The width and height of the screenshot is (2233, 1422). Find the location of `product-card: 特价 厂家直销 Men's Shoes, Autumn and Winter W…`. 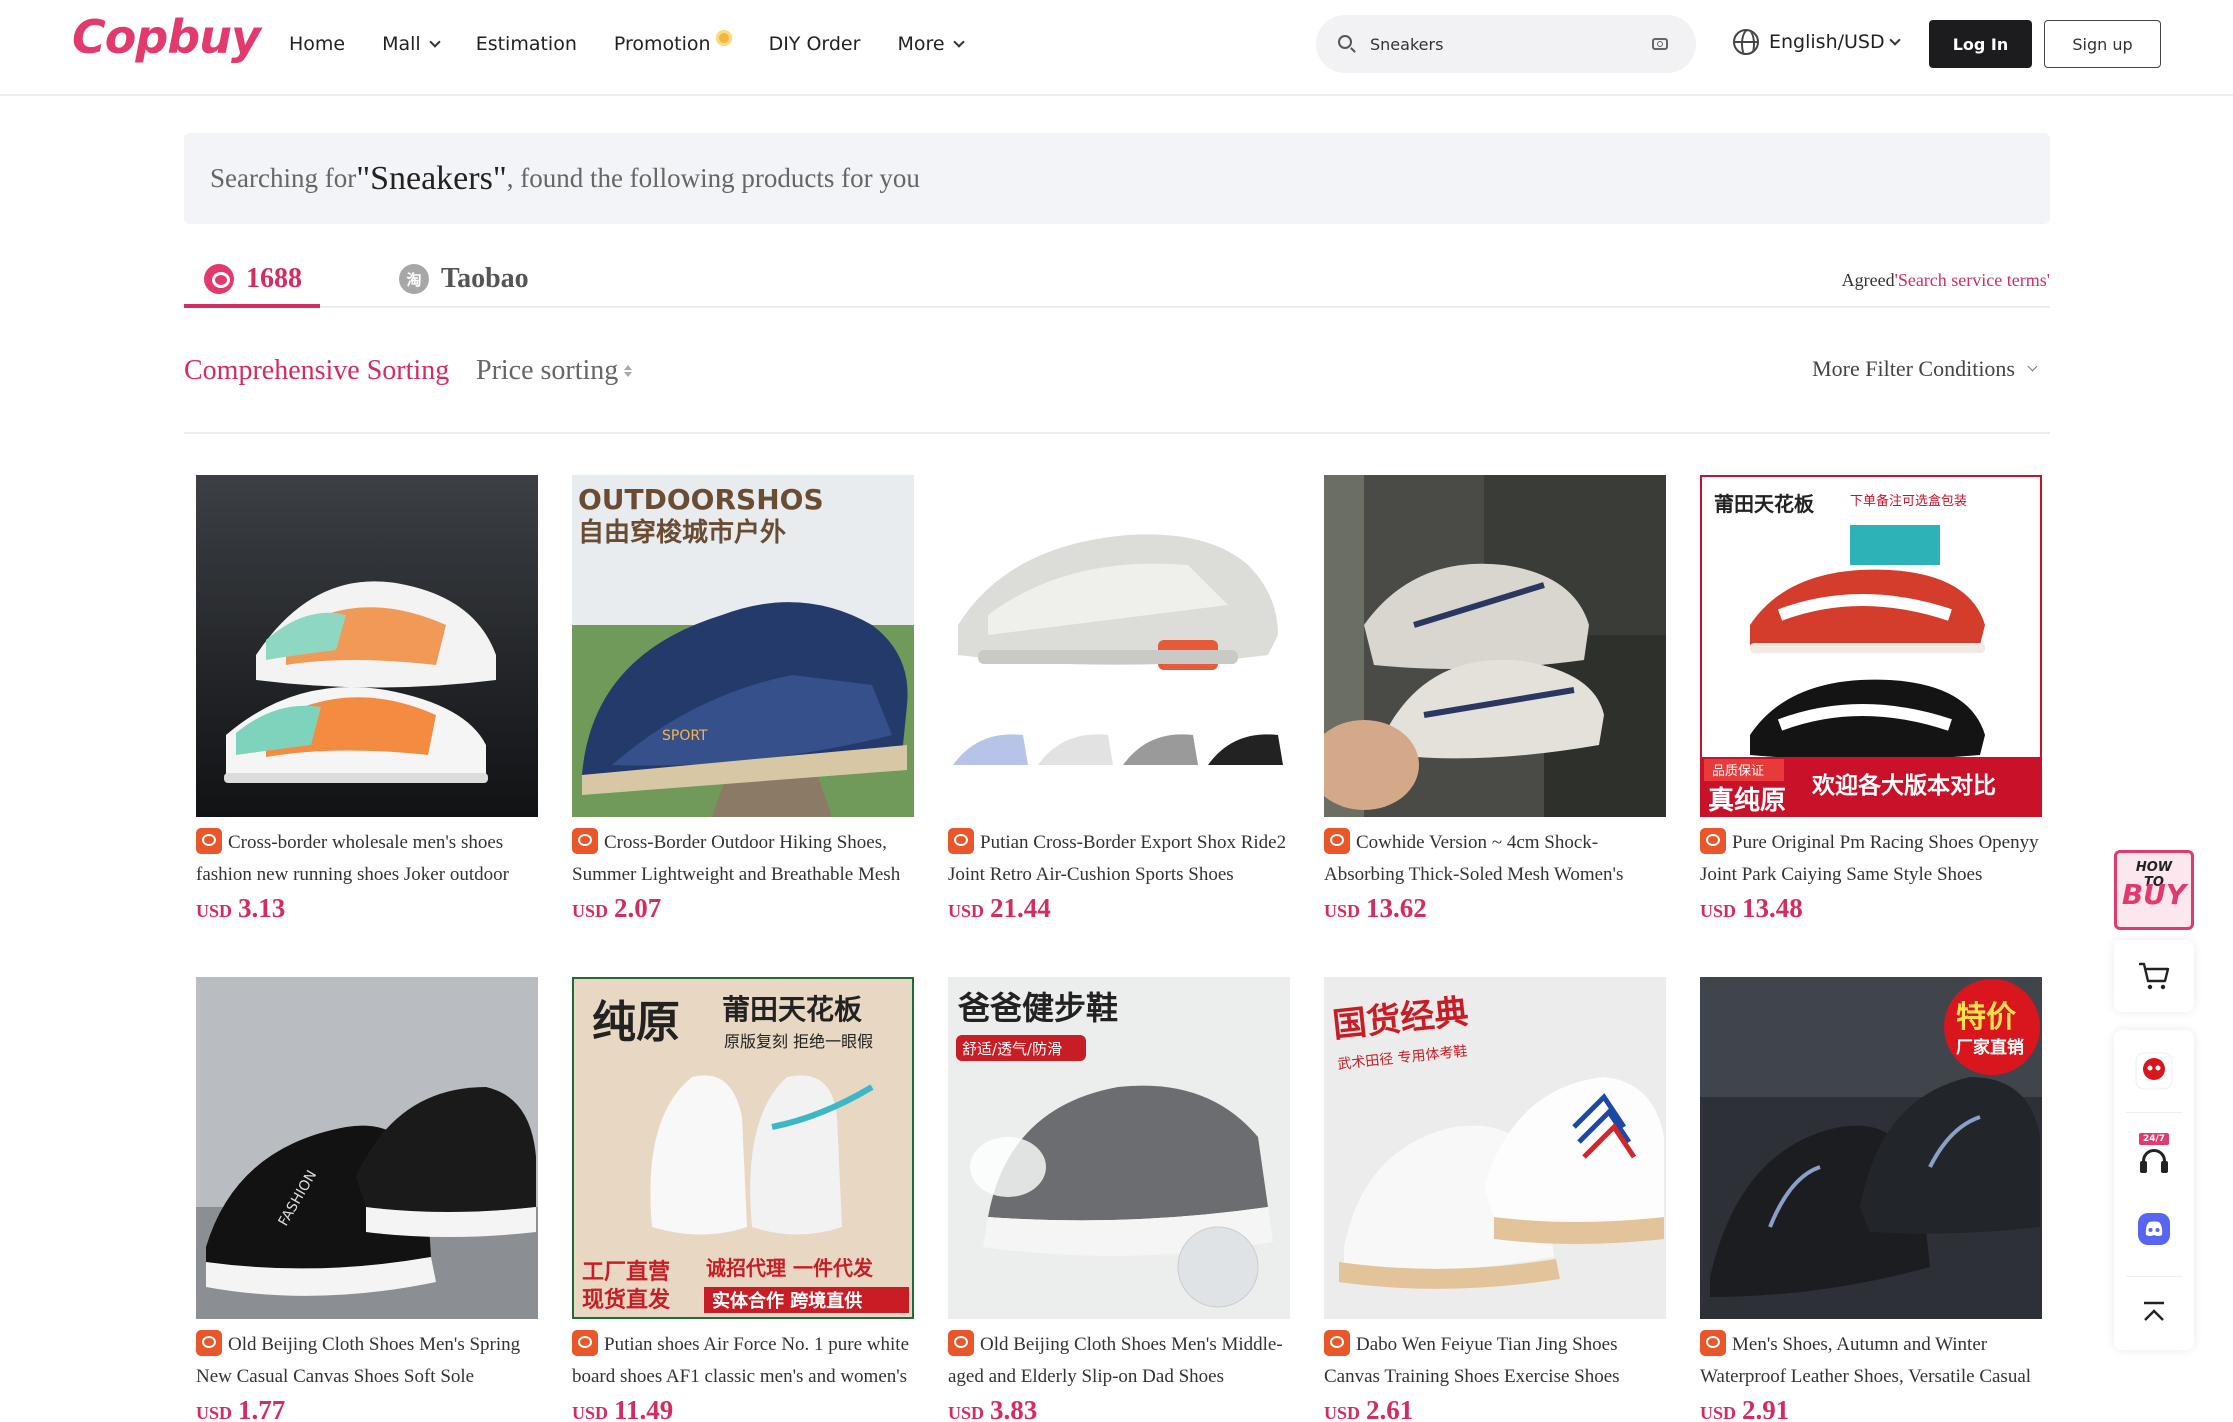

product-card: 特价 厂家直销 Men's Shoes, Autumn and Winter W… is located at coordinates (1871, 1199).